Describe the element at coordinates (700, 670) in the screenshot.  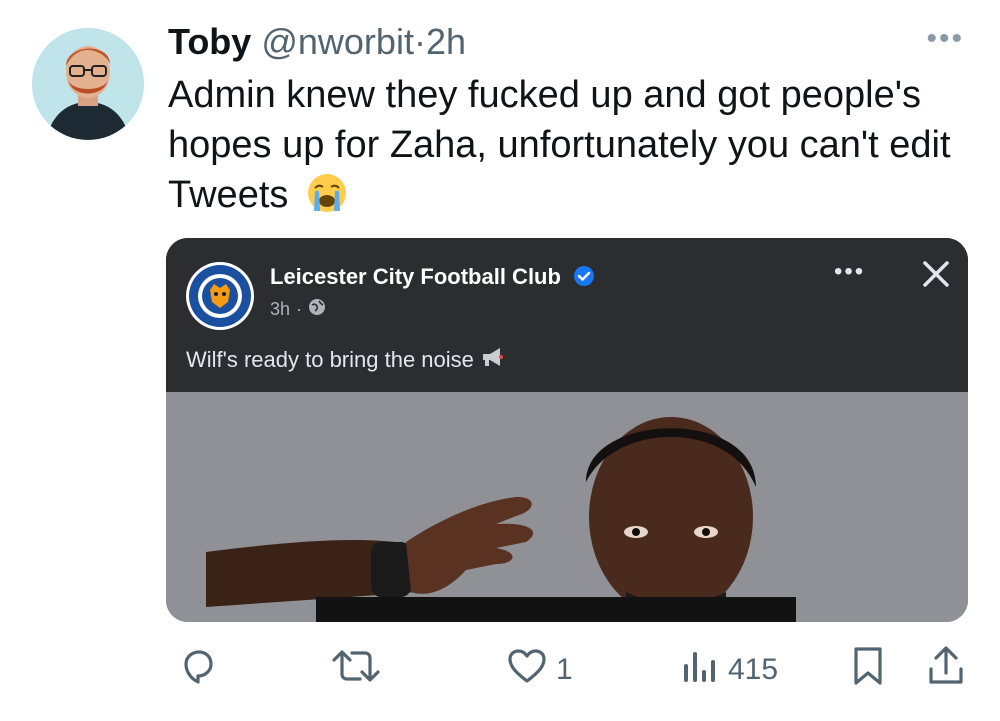
I see `views-bar-chart-icon` at that location.